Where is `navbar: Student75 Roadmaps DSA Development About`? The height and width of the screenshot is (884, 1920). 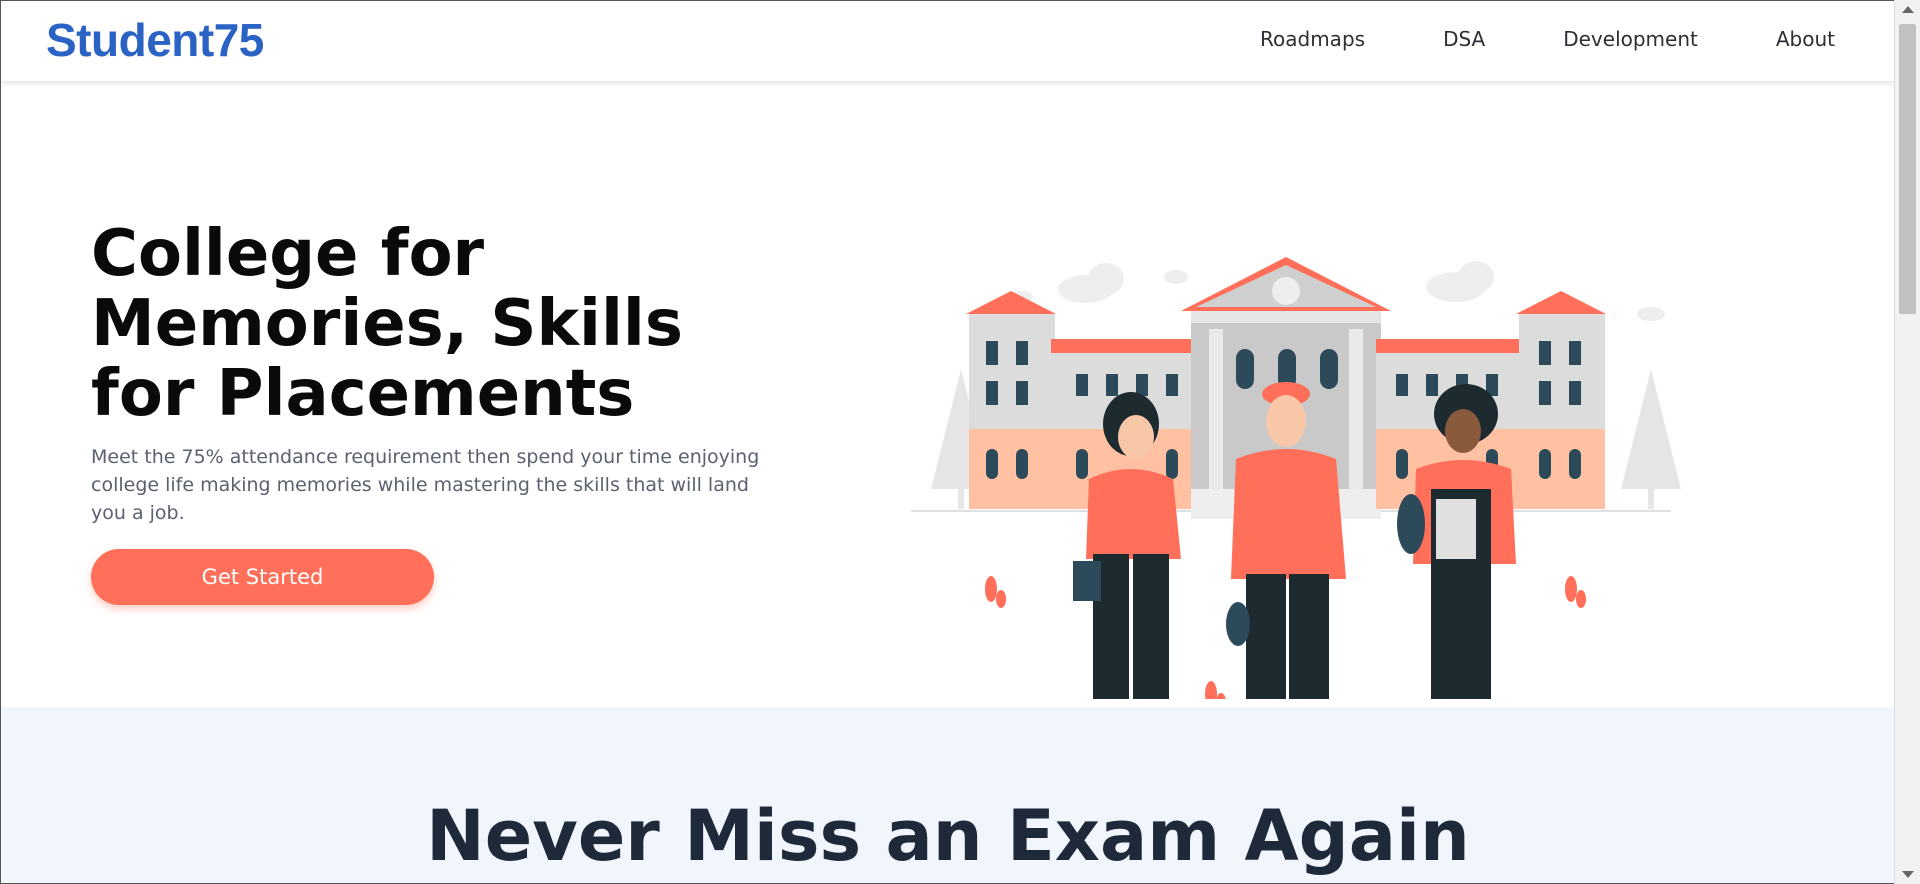 navbar: Student75 Roadmaps DSA Development About is located at coordinates (947, 41).